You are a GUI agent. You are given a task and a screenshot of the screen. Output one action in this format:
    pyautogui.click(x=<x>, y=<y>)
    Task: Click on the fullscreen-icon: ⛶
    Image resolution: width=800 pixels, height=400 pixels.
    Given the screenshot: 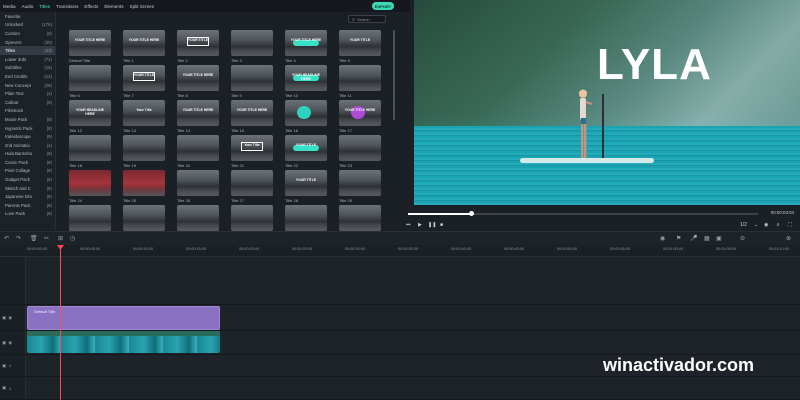 What is the action you would take?
    pyautogui.click(x=790, y=225)
    